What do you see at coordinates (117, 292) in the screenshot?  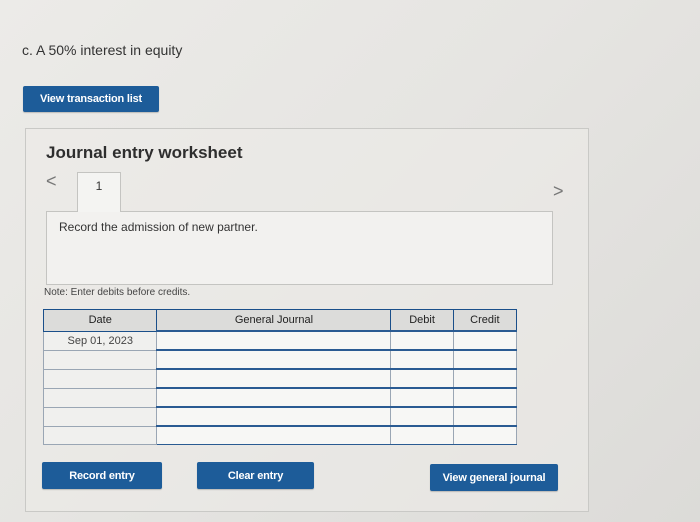 I see `note-text: Note: Enter debits before credits.` at bounding box center [117, 292].